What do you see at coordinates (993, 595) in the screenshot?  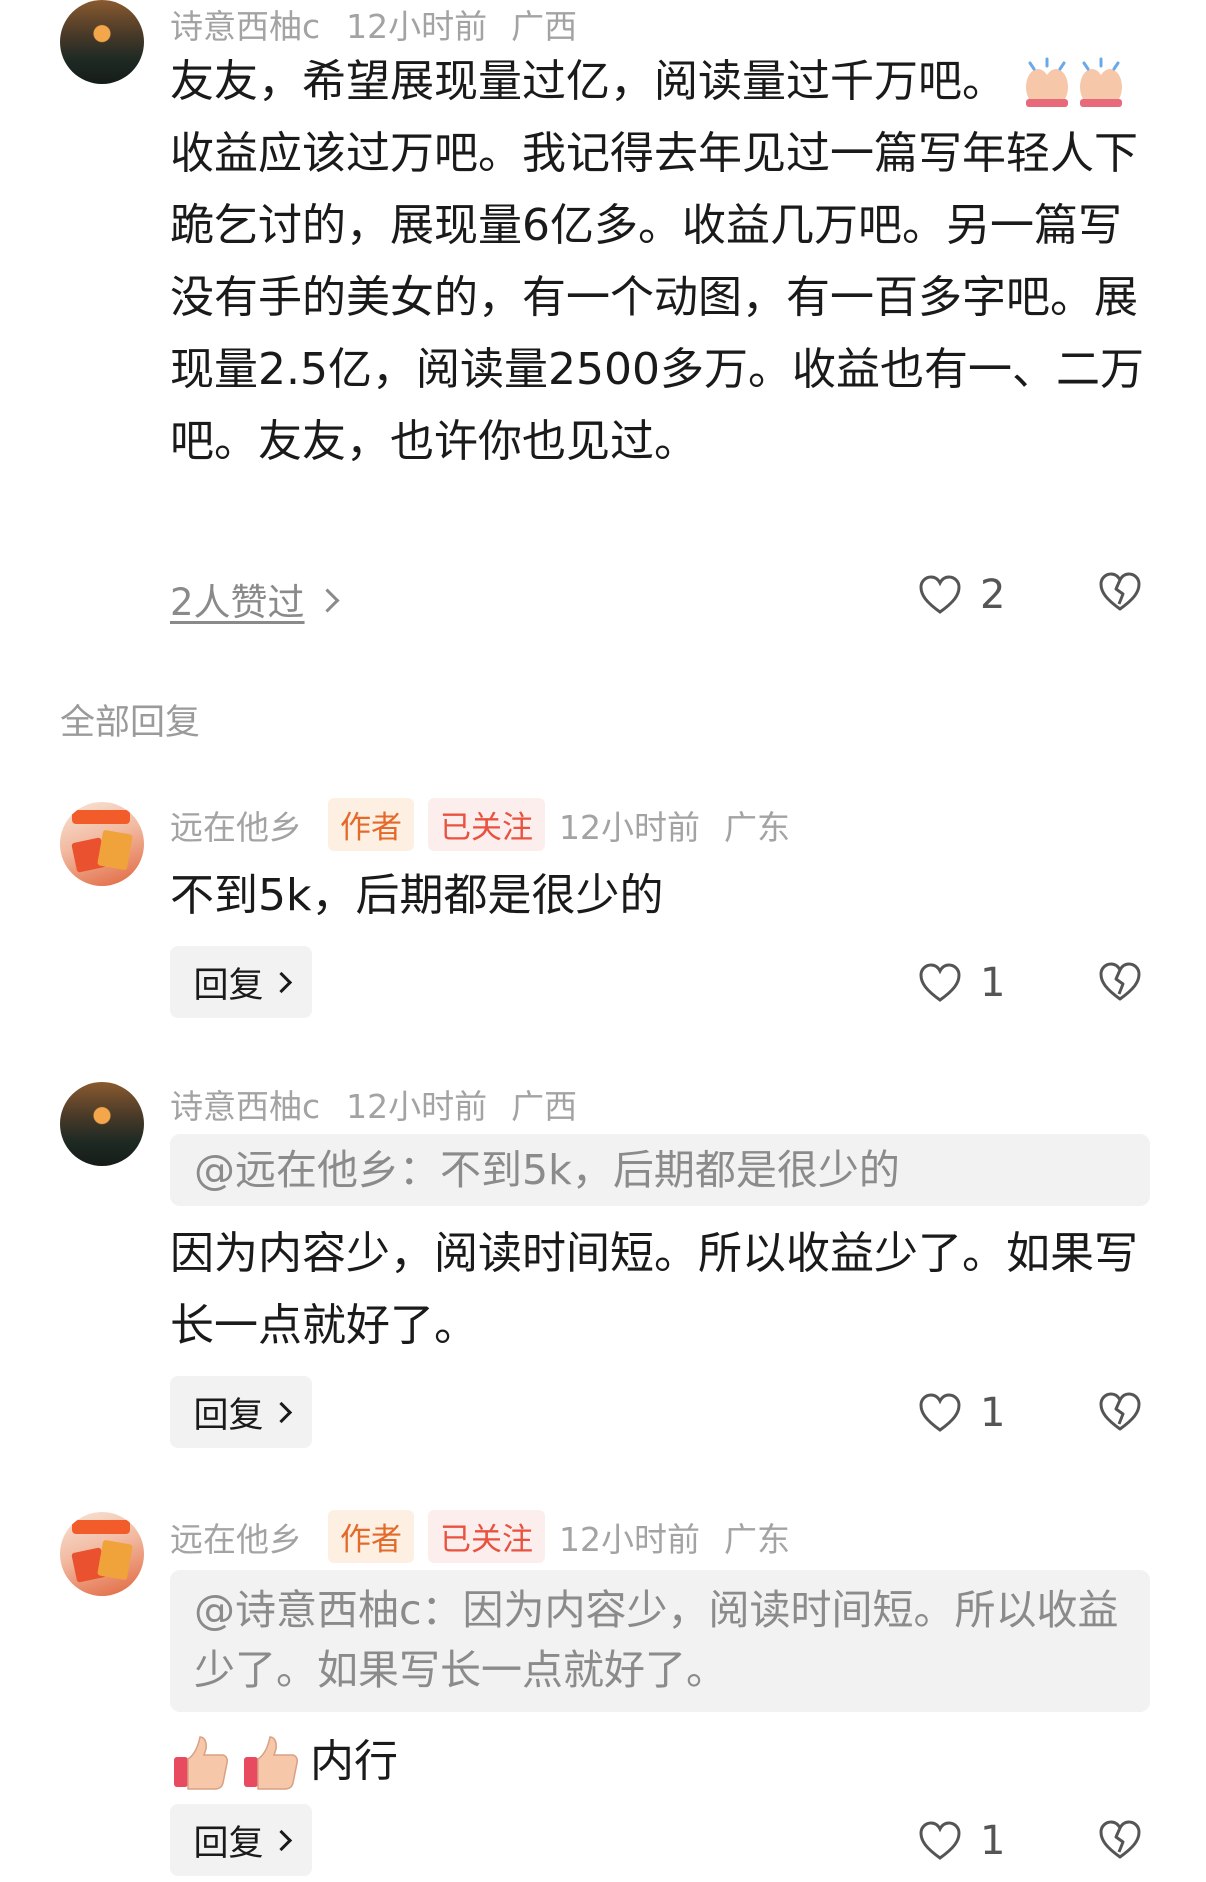 I see `like-count: 2` at bounding box center [993, 595].